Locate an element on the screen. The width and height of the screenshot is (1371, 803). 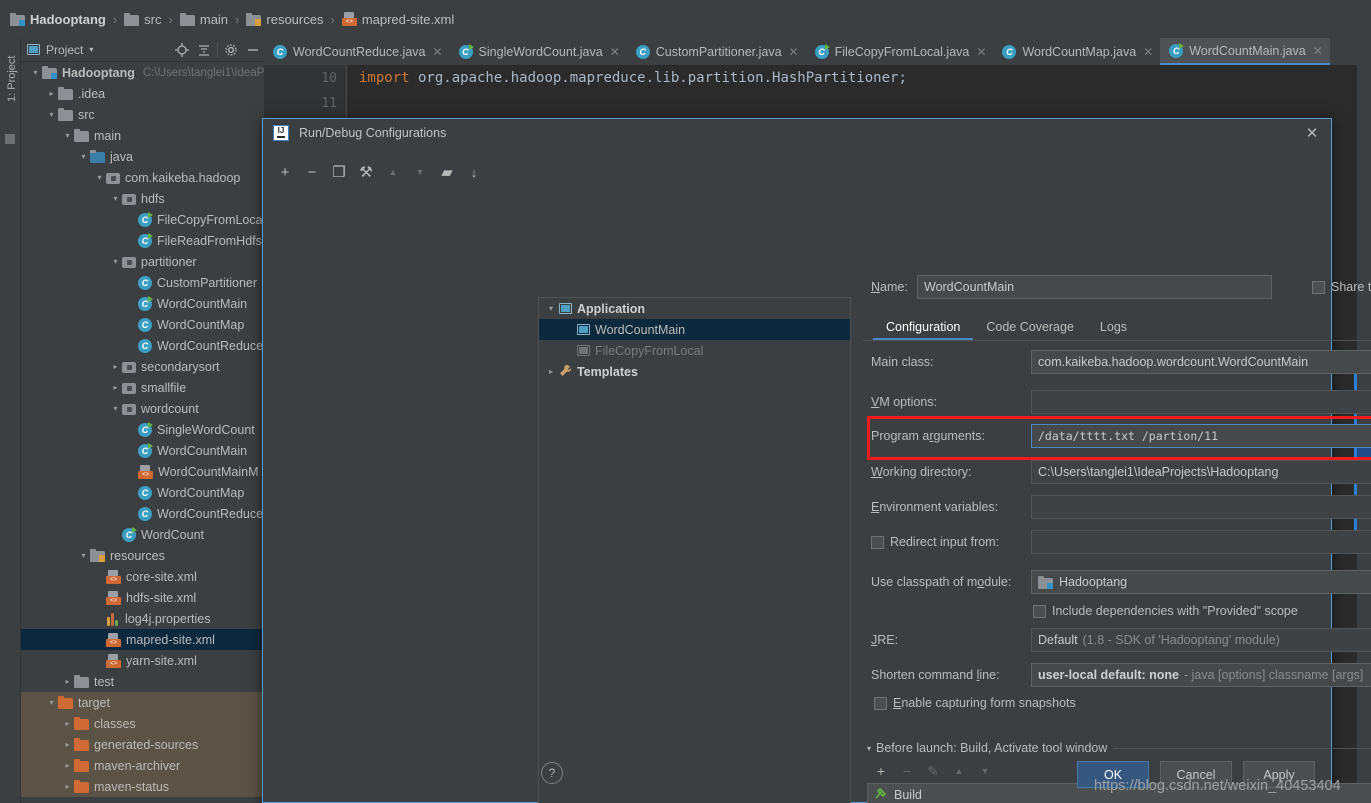
project-tool-window-button: 1: Project is located at coordinates (12, 72).